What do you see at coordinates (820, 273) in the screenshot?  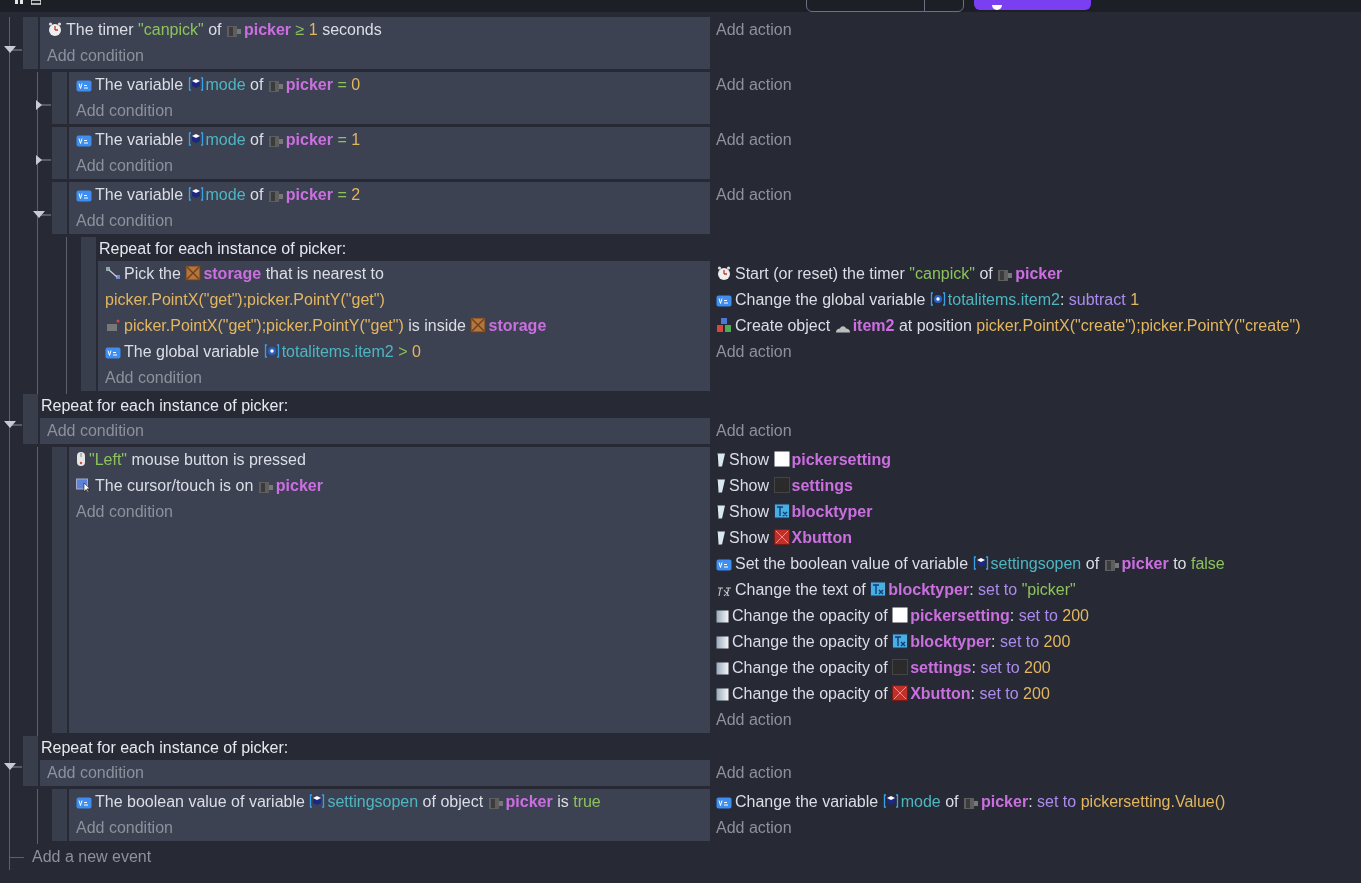 I see `action-text: Start (or reset) the timer` at bounding box center [820, 273].